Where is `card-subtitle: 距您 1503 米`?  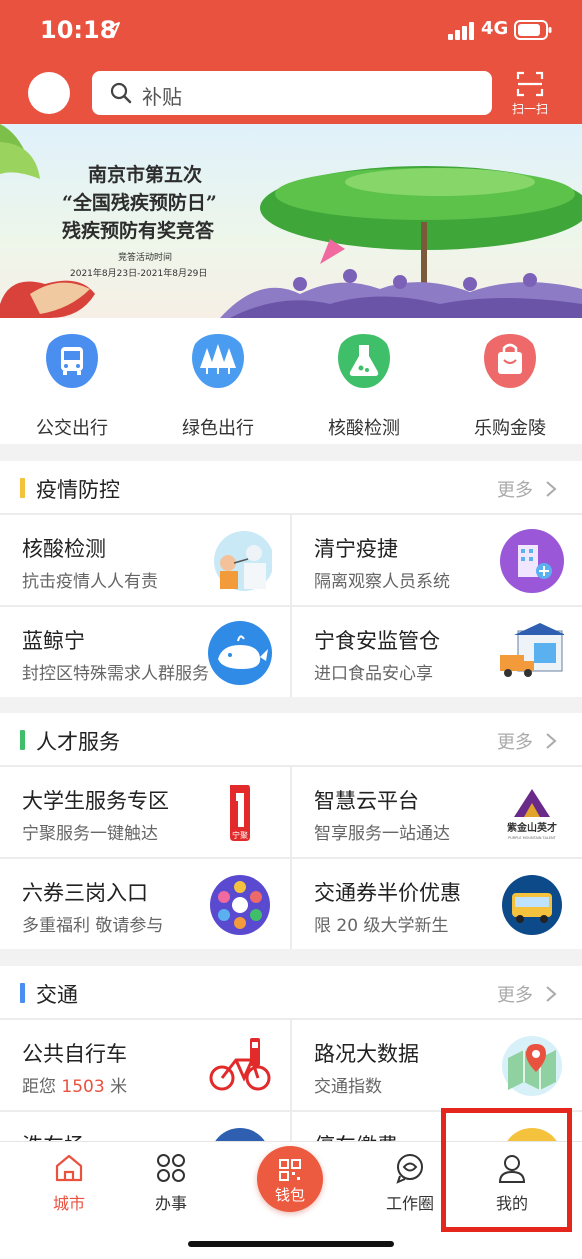 card-subtitle: 距您 1503 米 is located at coordinates (75, 1087).